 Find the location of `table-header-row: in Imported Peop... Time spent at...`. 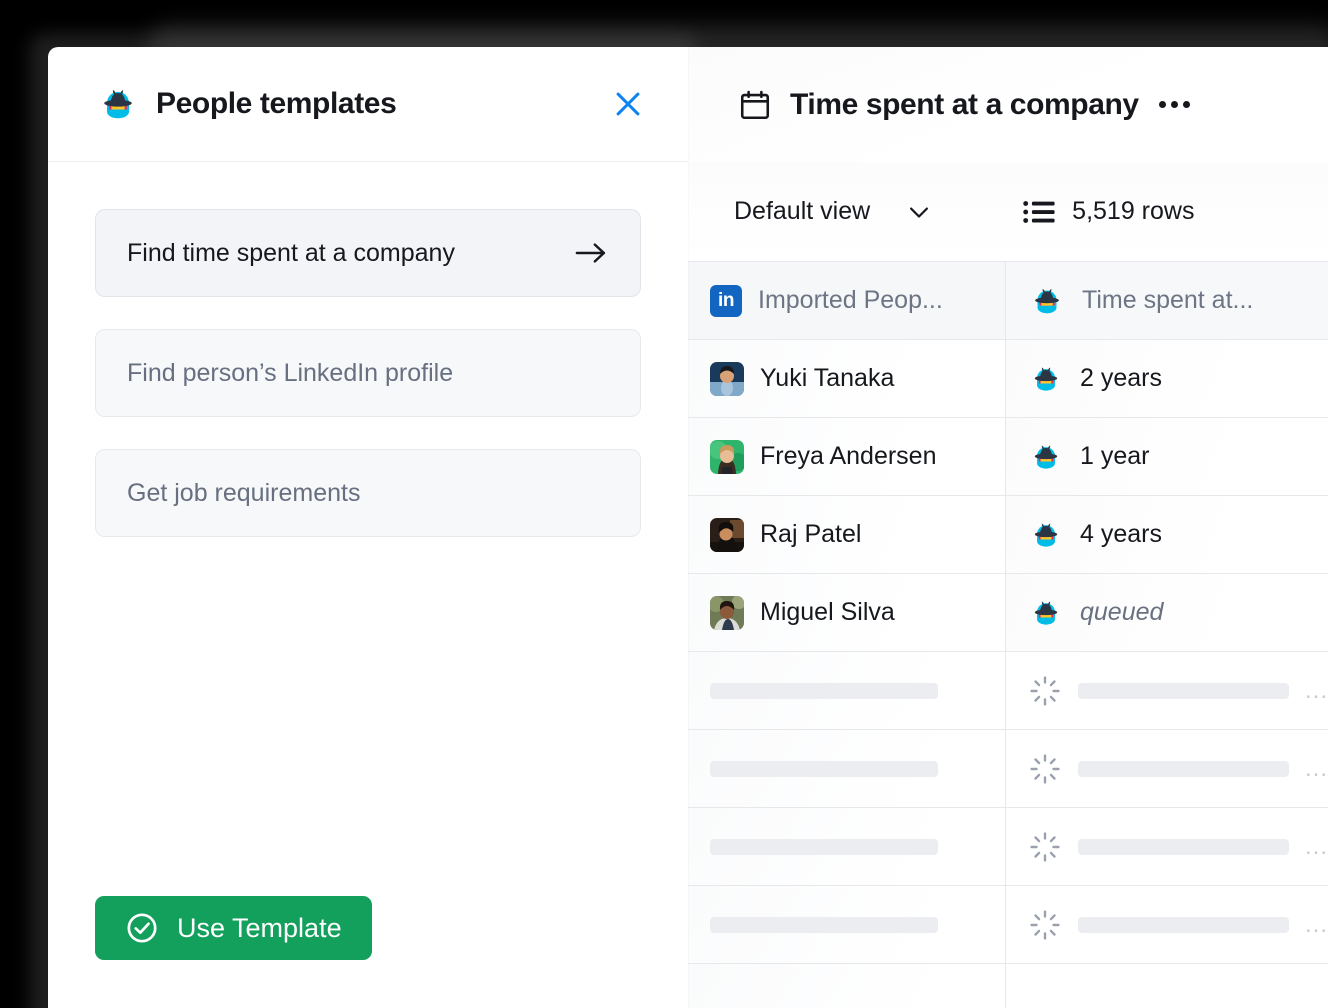

table-header-row: in Imported Peop... Time spent at... is located at coordinates (1008, 301).